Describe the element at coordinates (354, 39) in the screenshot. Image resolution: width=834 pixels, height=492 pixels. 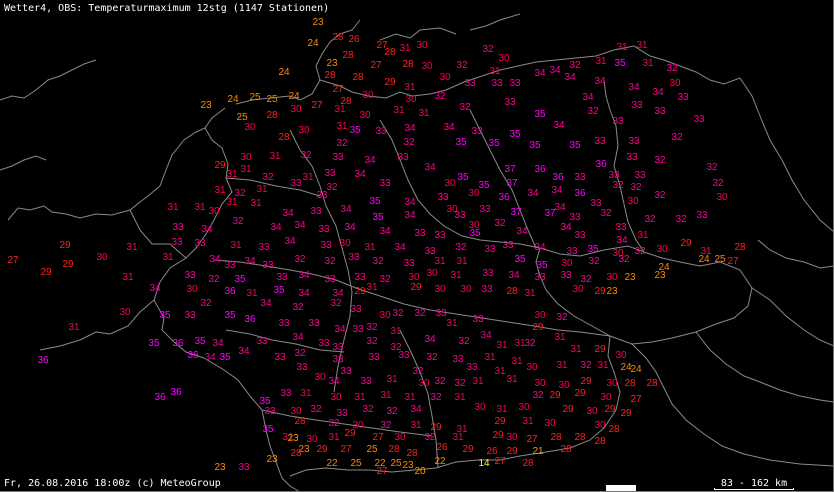
I see `station-value: 26` at that location.